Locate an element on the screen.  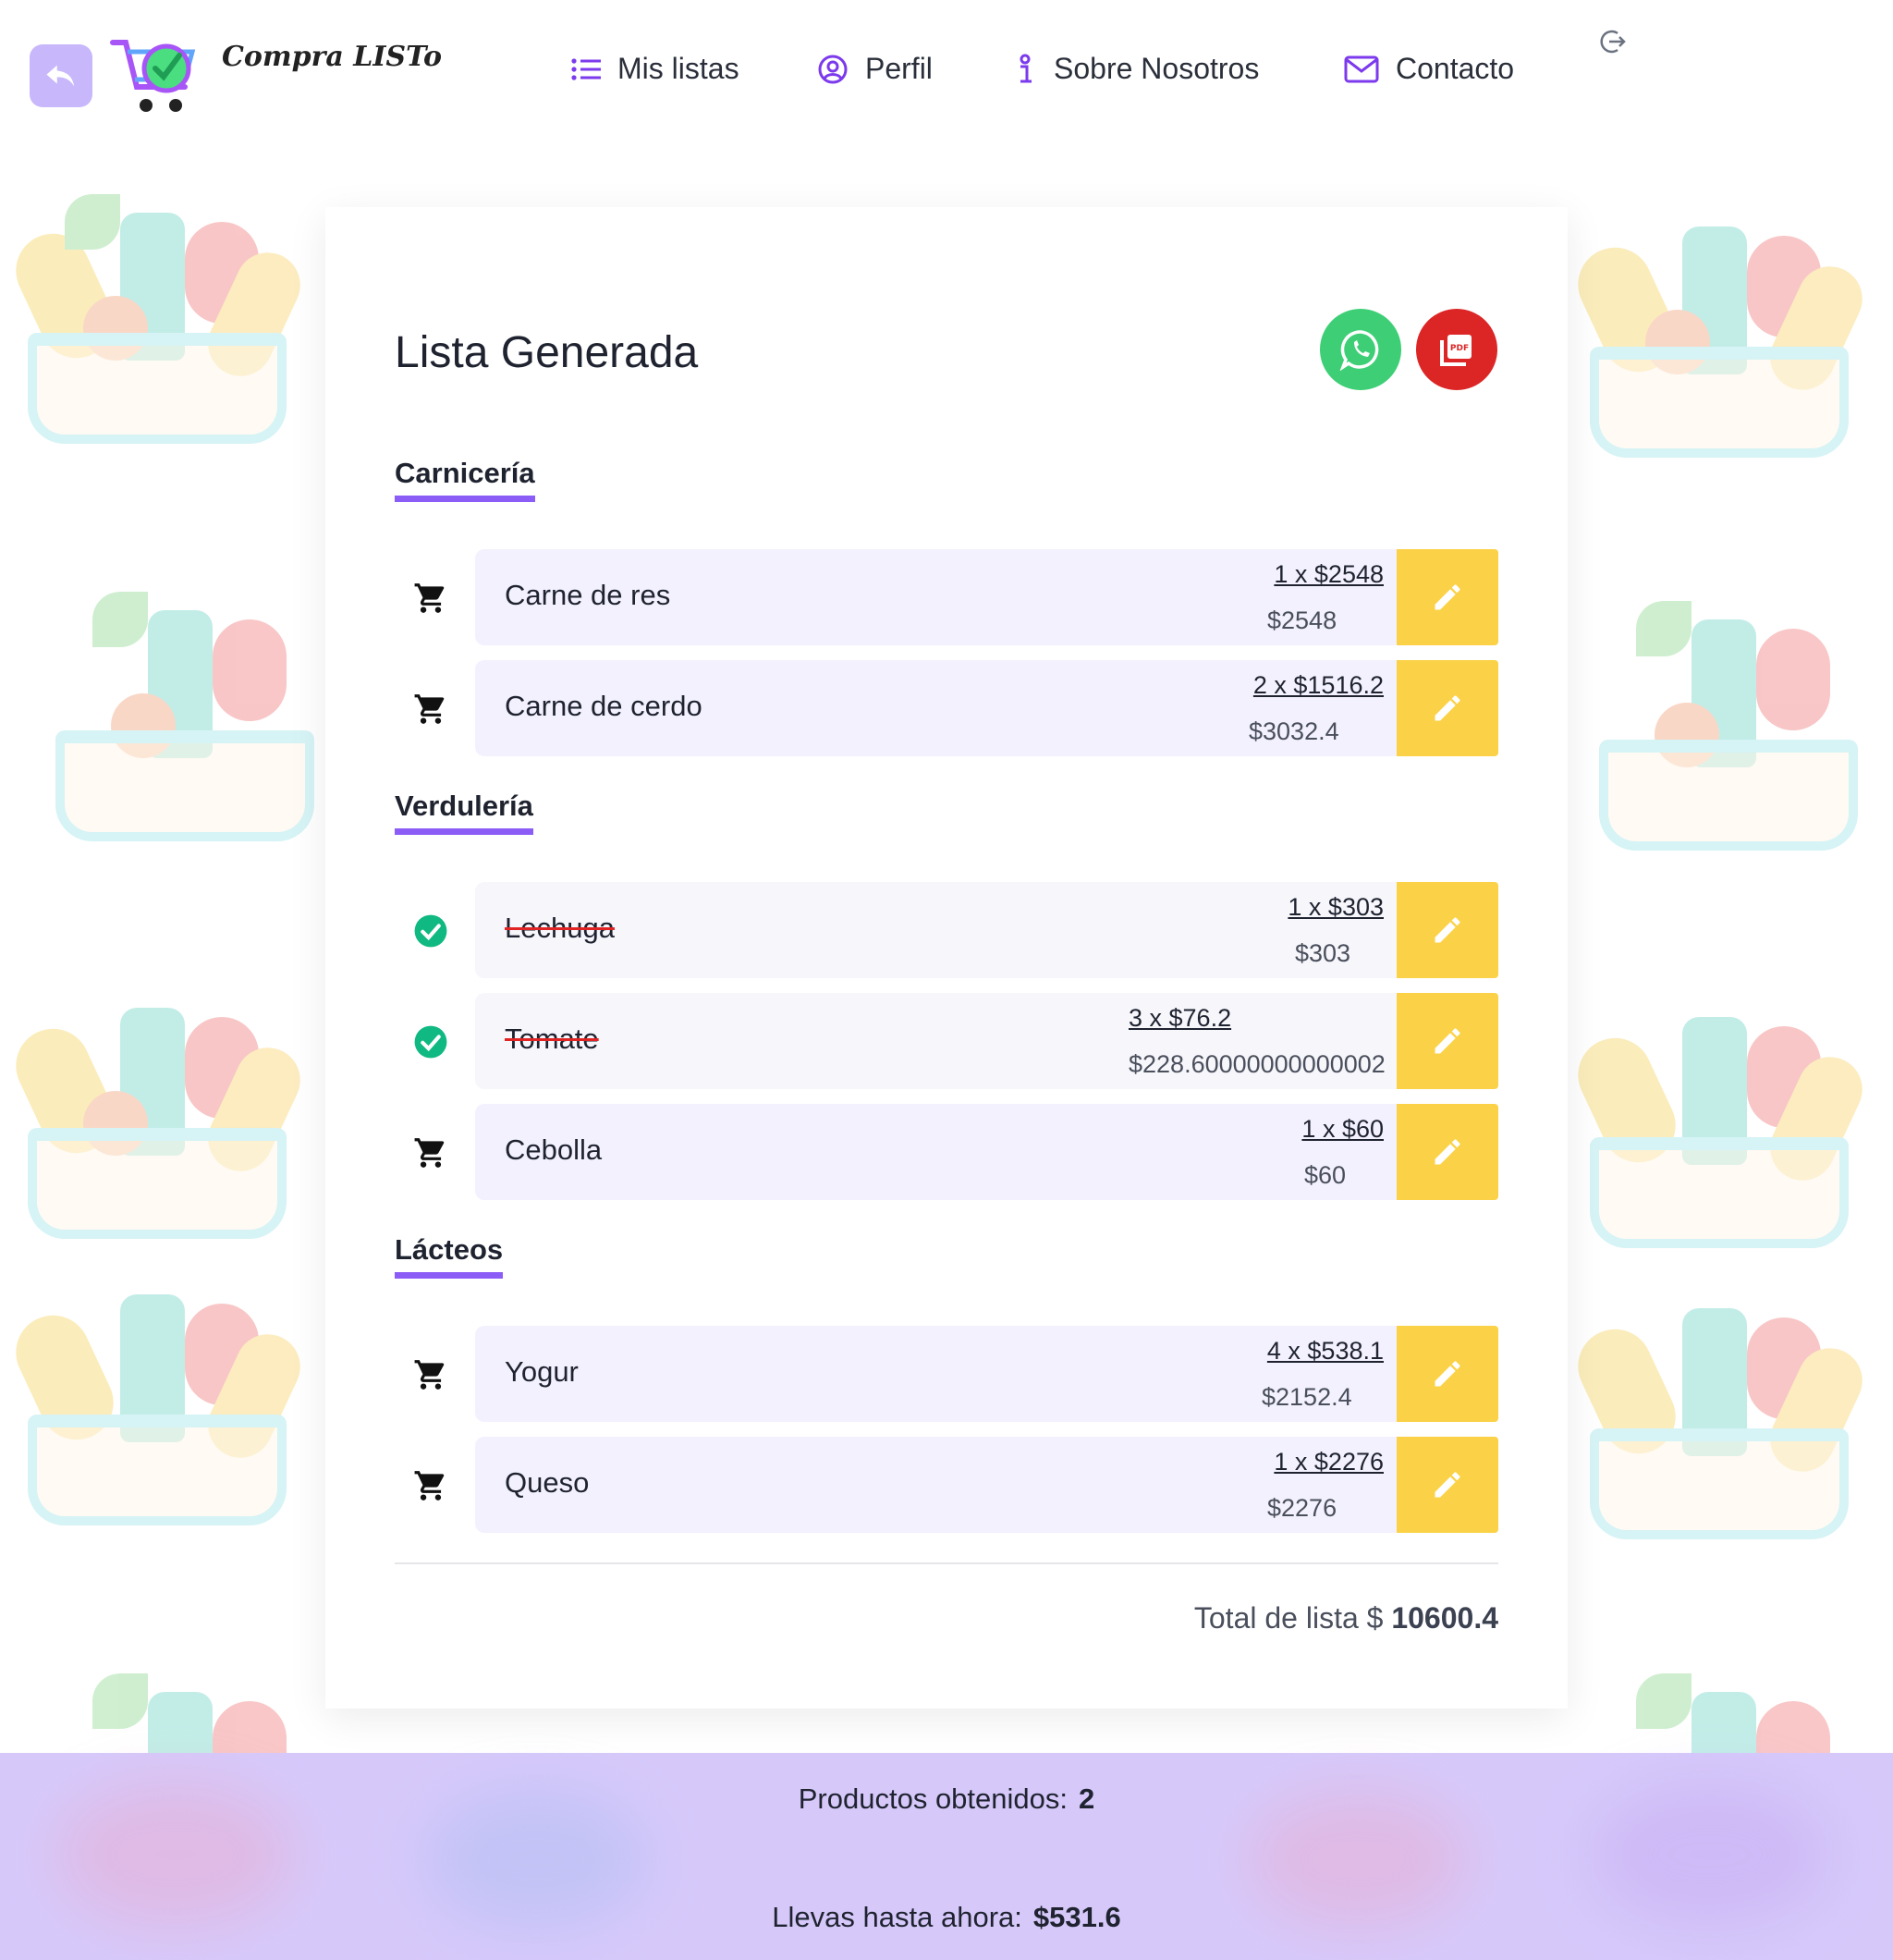
nav-label: Sobre Nosotros is located at coordinates (1157, 69).